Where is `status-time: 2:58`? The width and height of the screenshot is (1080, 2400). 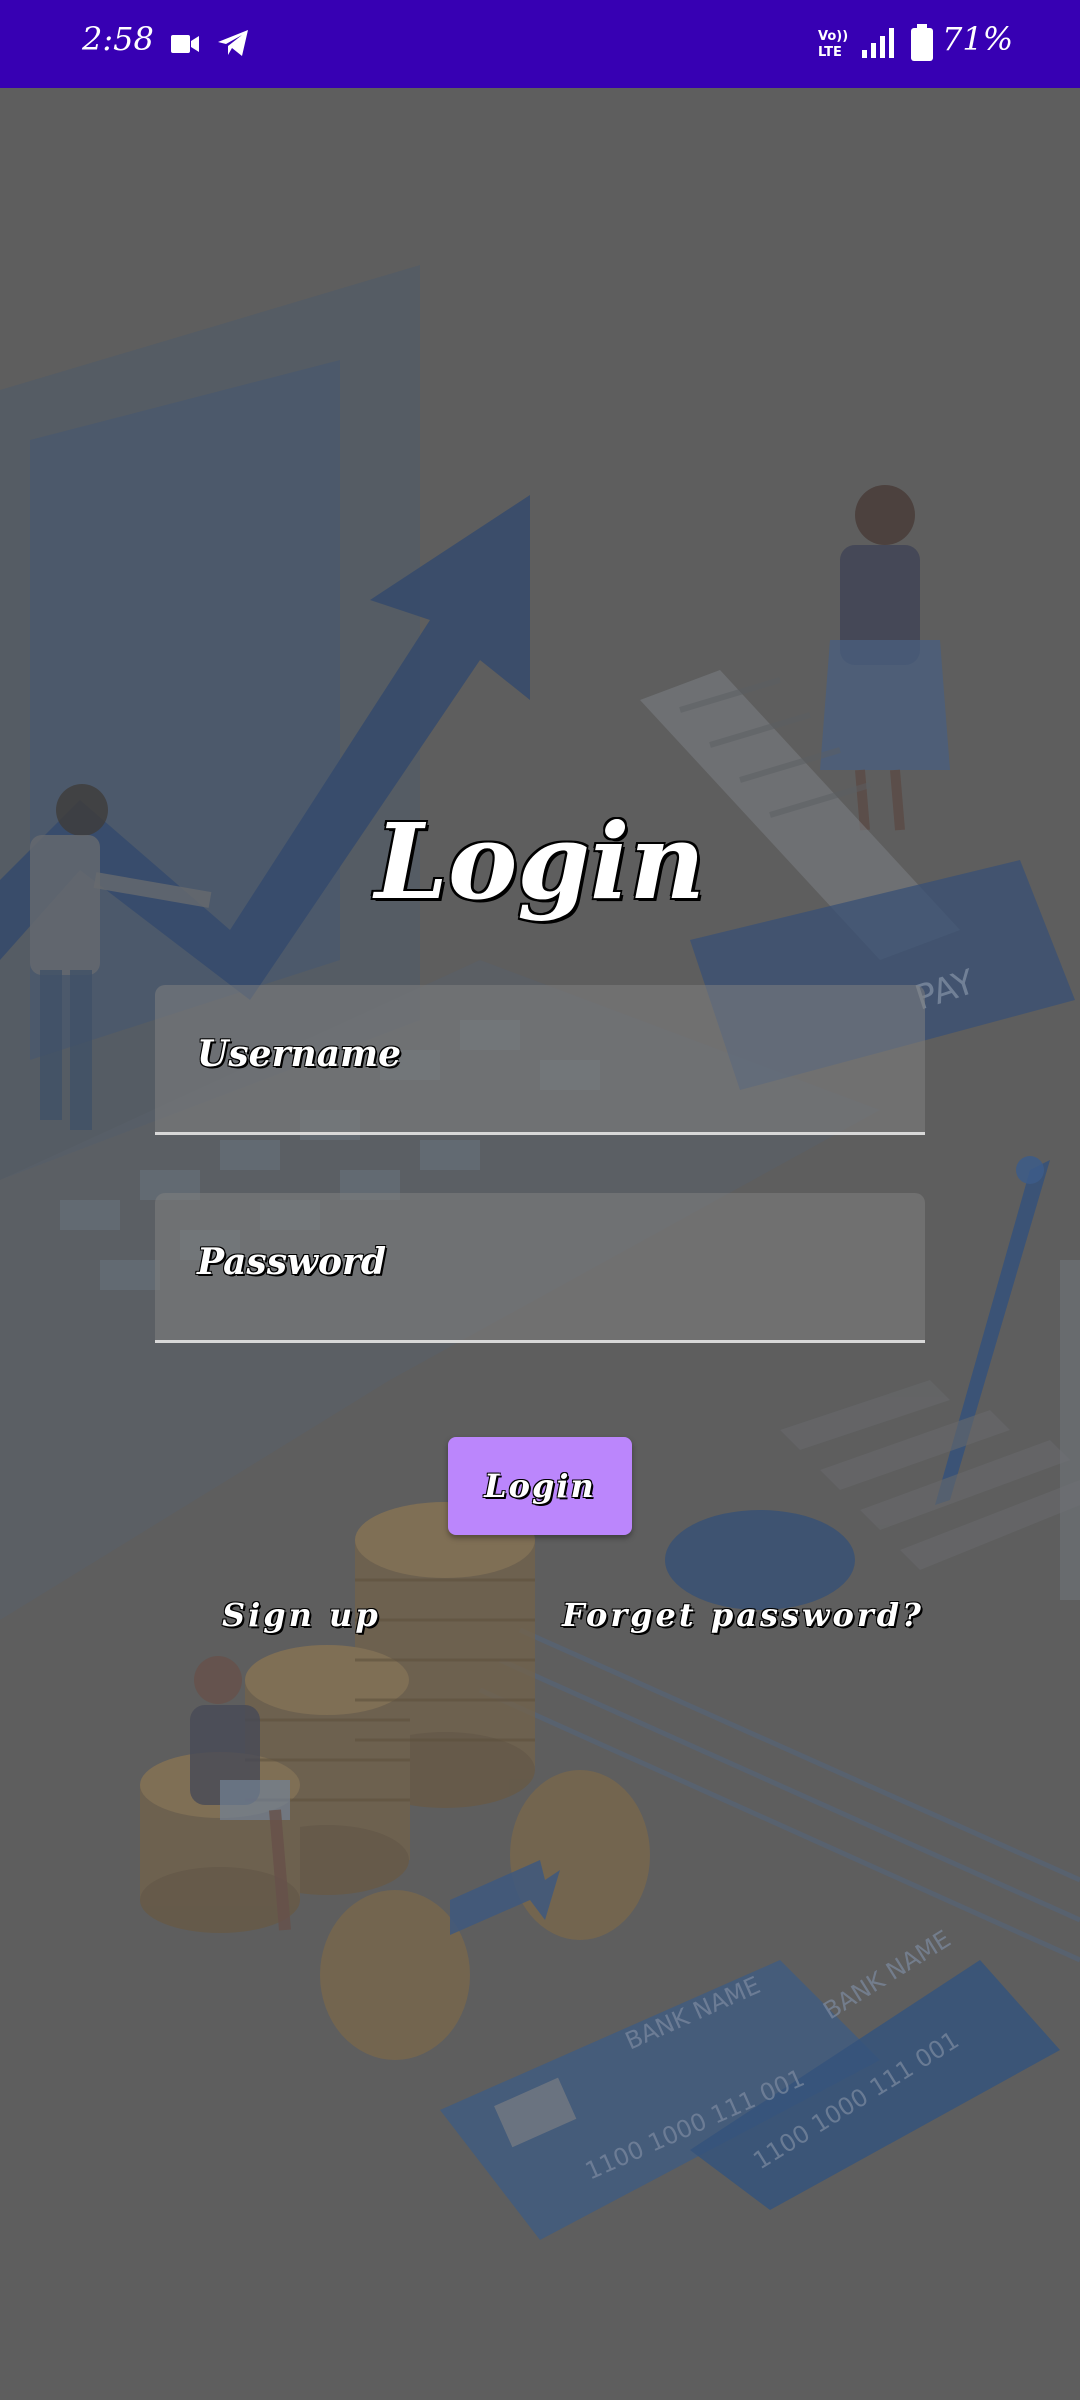
status-time: 2:58 is located at coordinates (118, 39).